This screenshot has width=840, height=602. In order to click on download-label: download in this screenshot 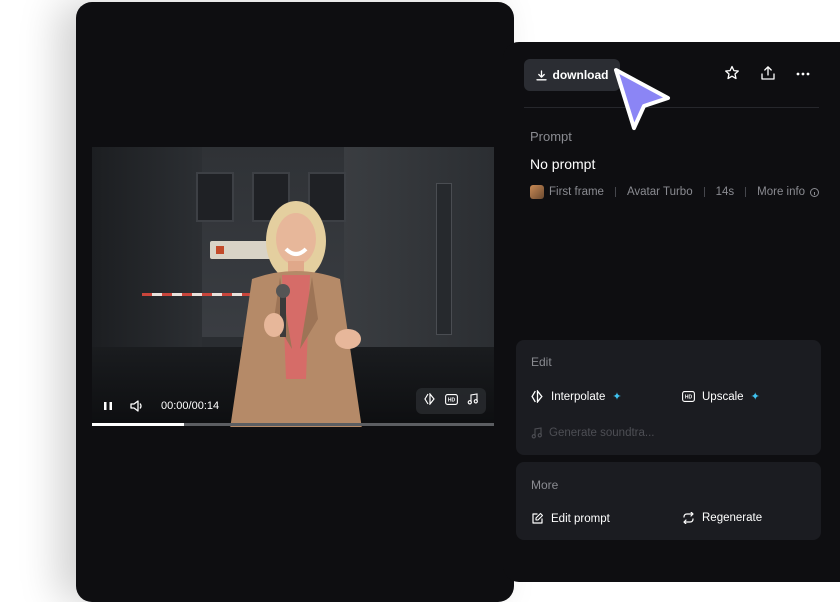, I will do `click(580, 75)`.